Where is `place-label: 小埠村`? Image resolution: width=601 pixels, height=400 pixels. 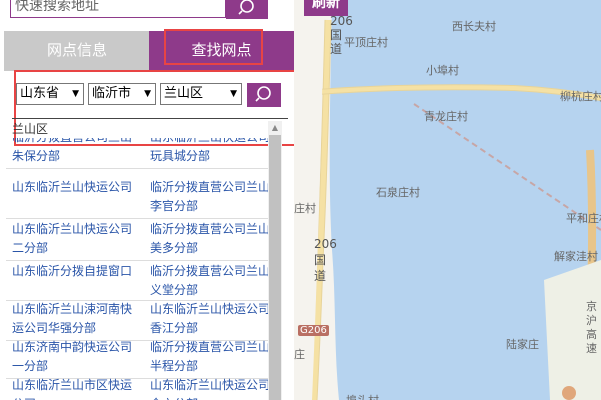
place-label: 小埠村 is located at coordinates (442, 70).